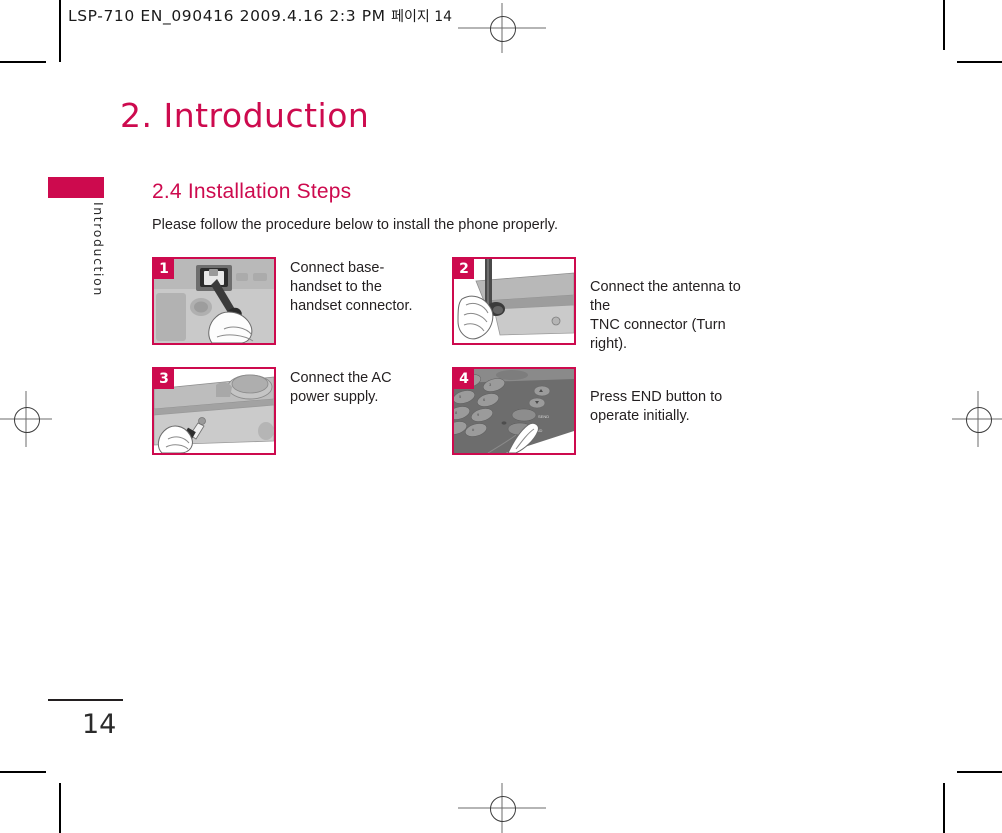 This screenshot has height=833, width=1002. Describe the element at coordinates (60, 808) in the screenshot. I see `crop-mark-bottom-left-vertical` at that location.